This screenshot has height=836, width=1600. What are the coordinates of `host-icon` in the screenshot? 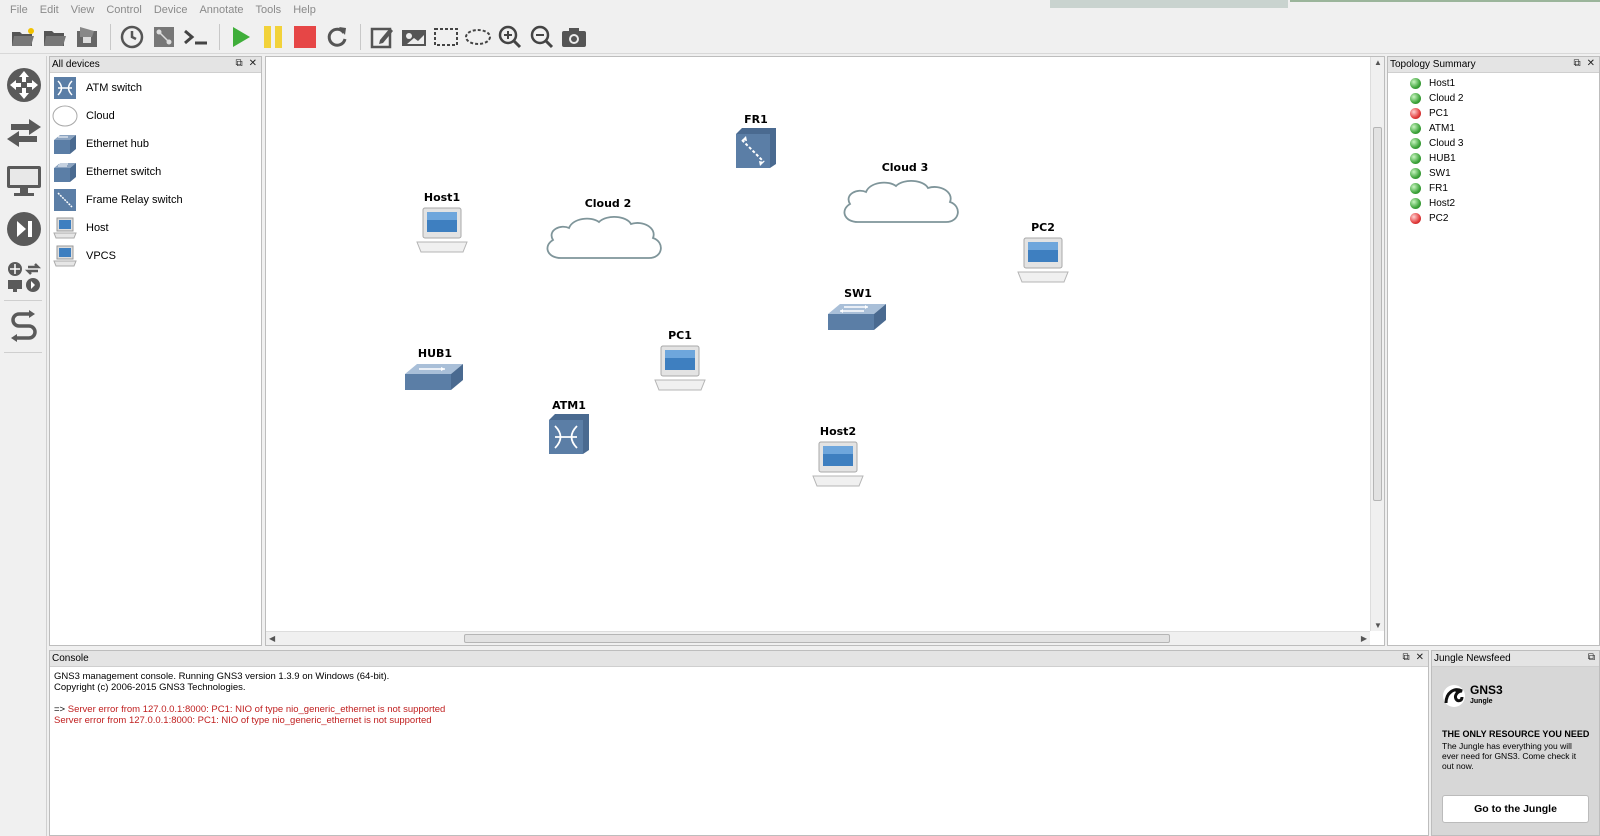 It's located at (838, 464).